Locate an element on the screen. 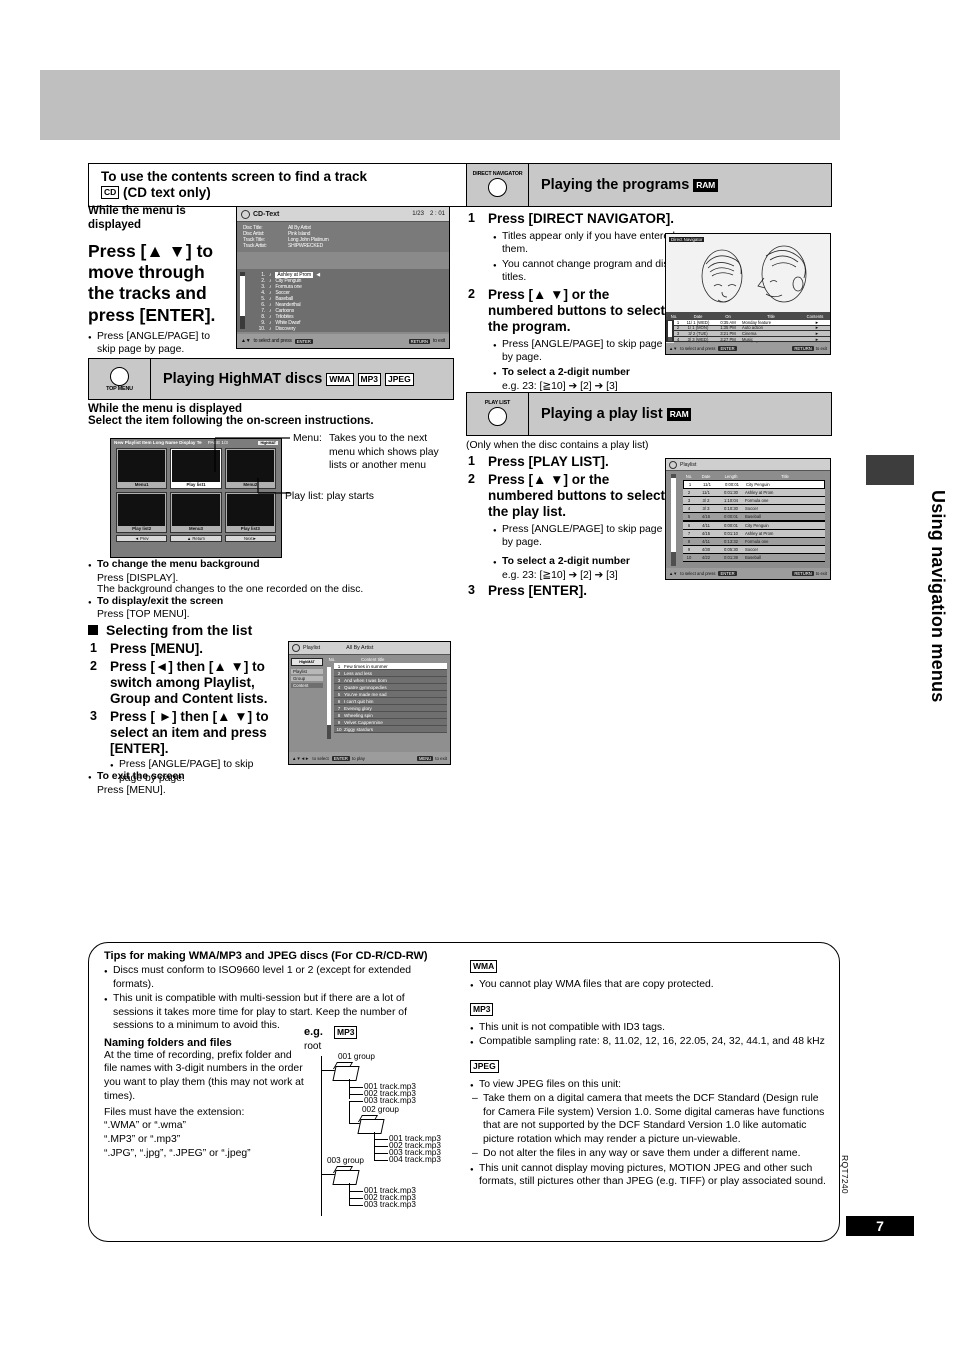  table-row: 3 And when I was born is located at coordinates (390, 680).